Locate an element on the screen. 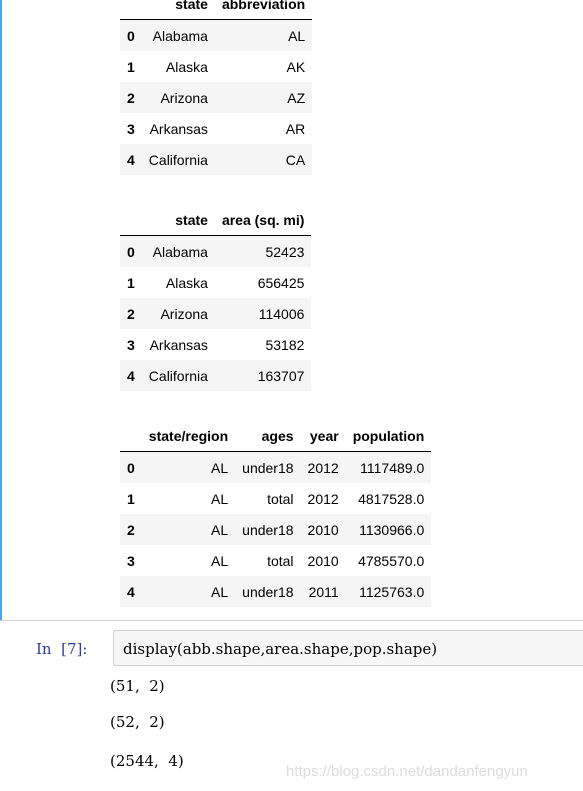 This screenshot has height=791, width=583. table-row: 2 Arizona 114006 is located at coordinates (216, 313).